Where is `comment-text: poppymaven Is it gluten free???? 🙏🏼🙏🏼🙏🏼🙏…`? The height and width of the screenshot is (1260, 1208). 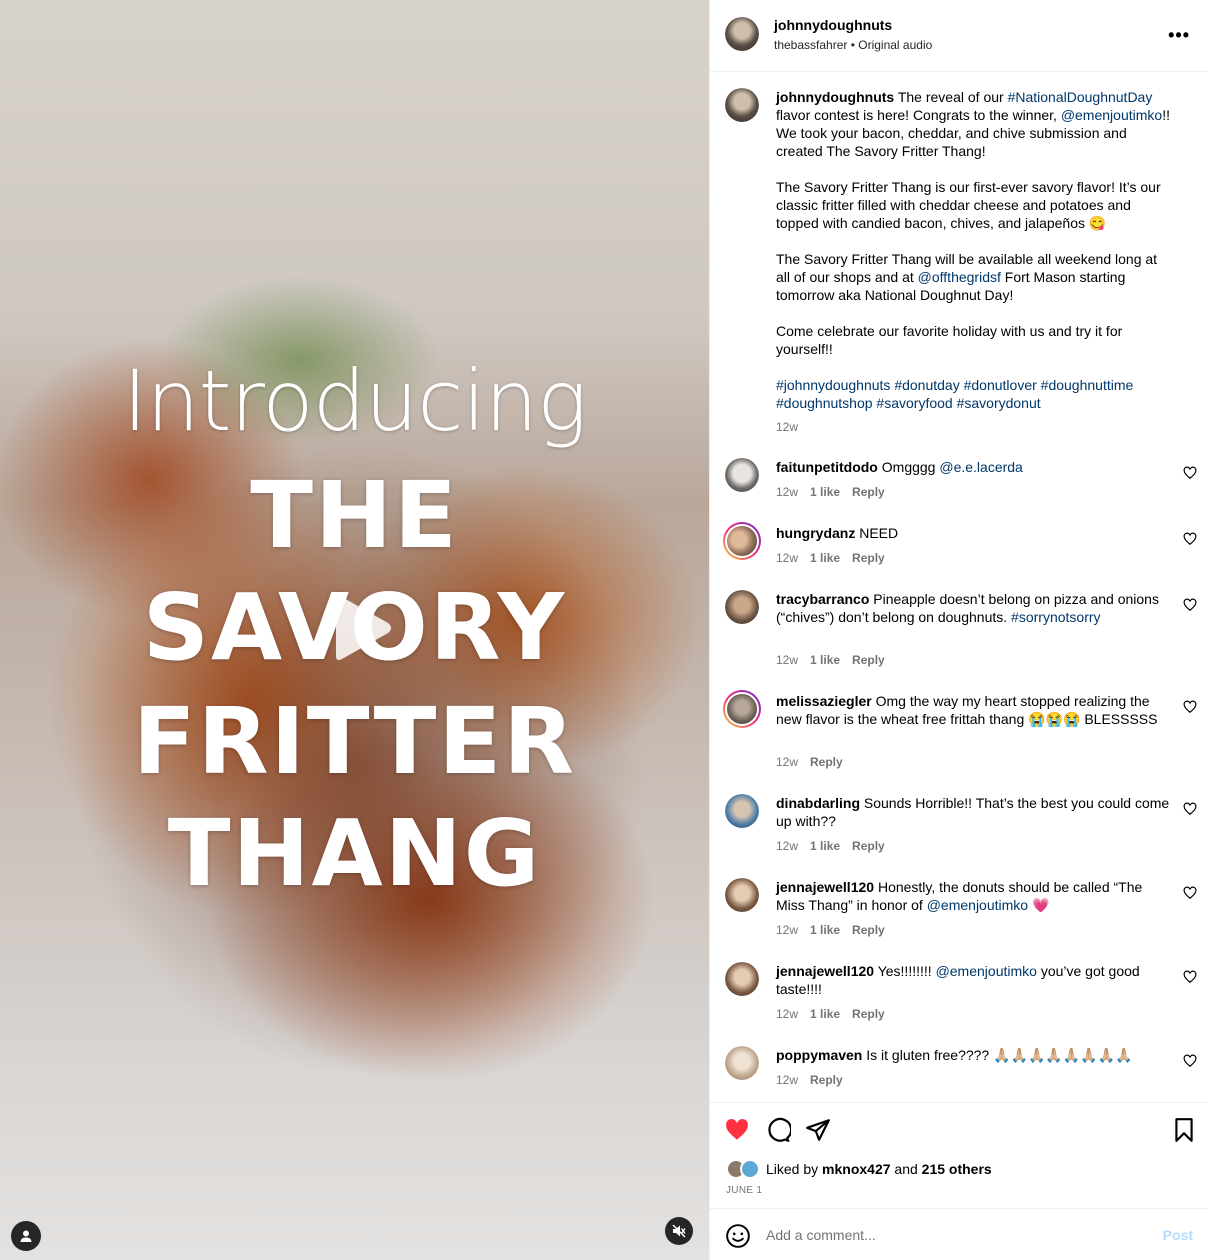 comment-text: poppymaven Is it gluten free???? 🙏🏼🙏🏼🙏🏼🙏… is located at coordinates (974, 1055).